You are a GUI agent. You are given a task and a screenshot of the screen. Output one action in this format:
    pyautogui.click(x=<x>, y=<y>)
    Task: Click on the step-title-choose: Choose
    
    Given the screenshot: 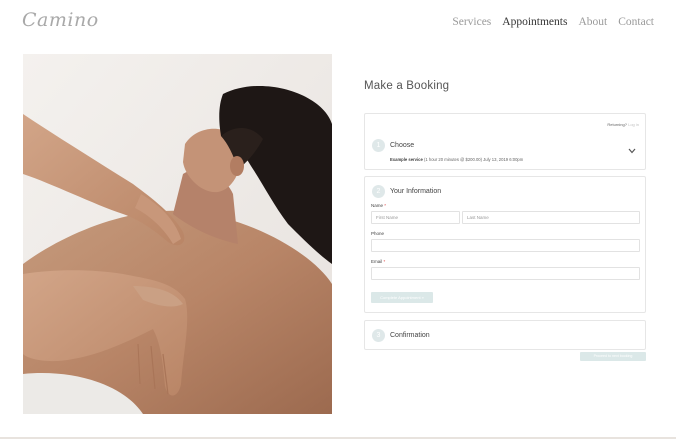 What is the action you would take?
    pyautogui.click(x=402, y=145)
    